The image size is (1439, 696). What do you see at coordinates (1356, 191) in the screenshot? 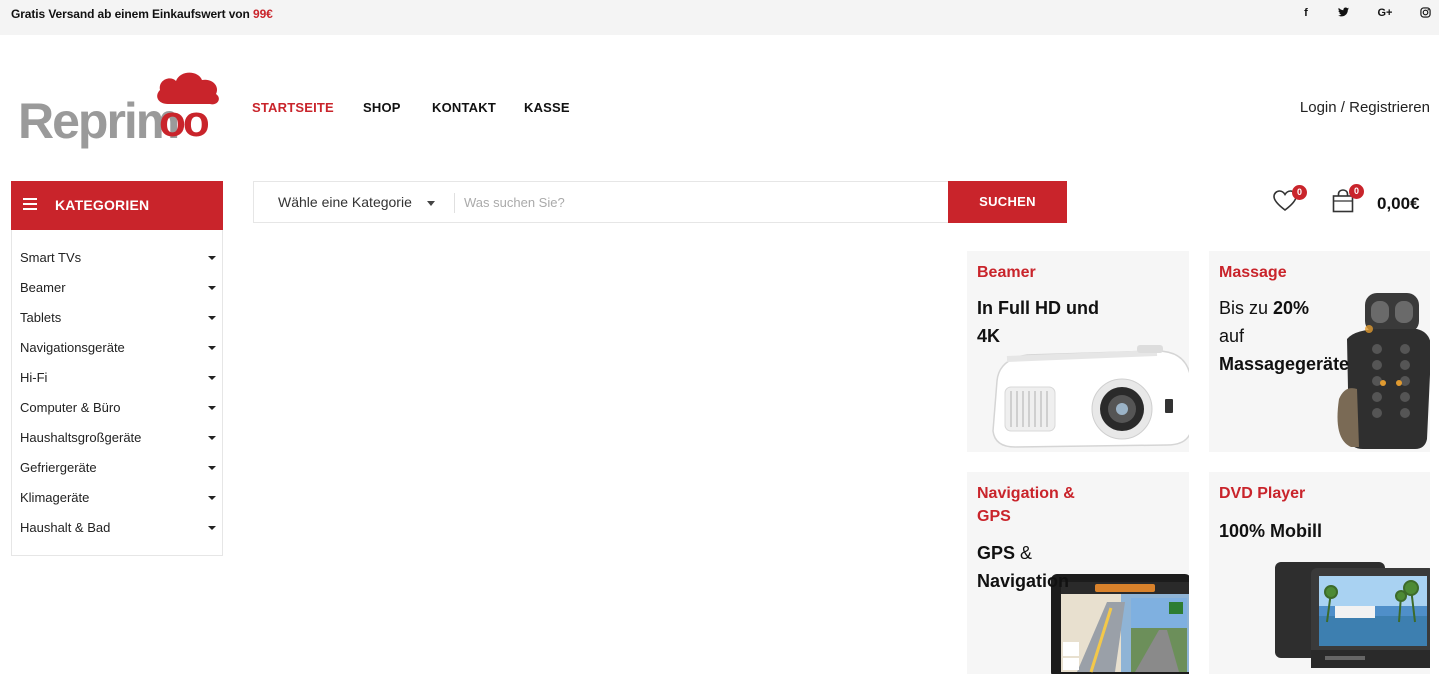
I see `cart-count-badge: 0` at bounding box center [1356, 191].